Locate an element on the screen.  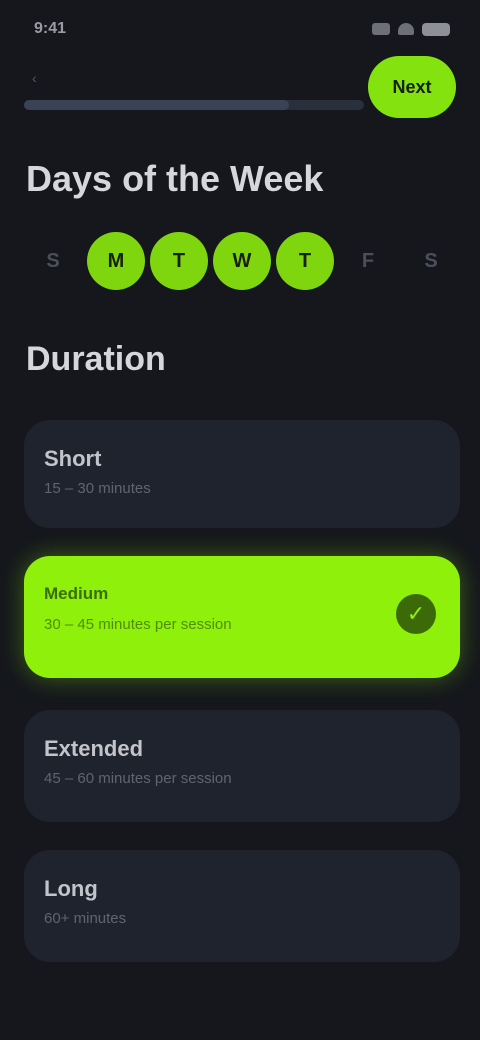
duration-option-long: Long 60+ minutes is located at coordinates (242, 906).